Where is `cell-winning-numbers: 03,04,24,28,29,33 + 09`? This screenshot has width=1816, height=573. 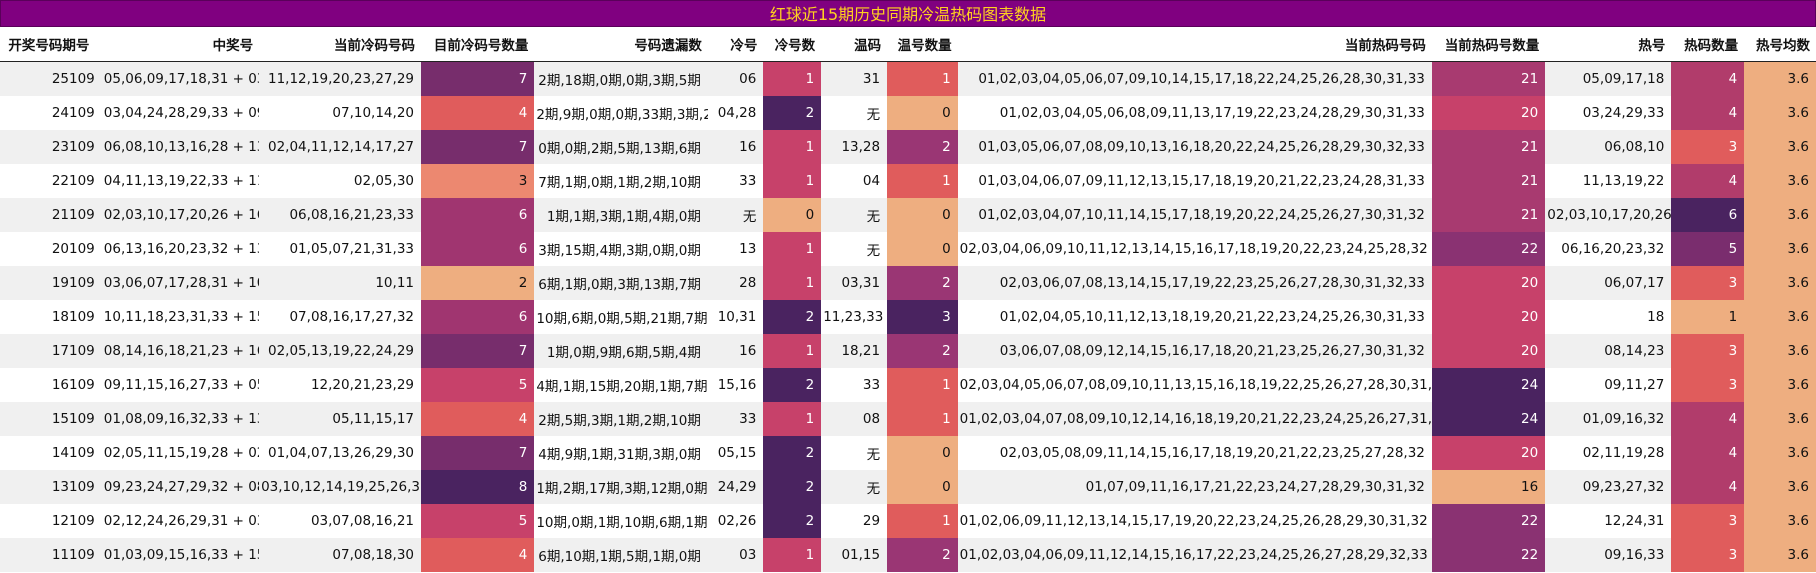
cell-winning-numbers: 03,04,24,28,29,33 + 09 is located at coordinates (180, 113).